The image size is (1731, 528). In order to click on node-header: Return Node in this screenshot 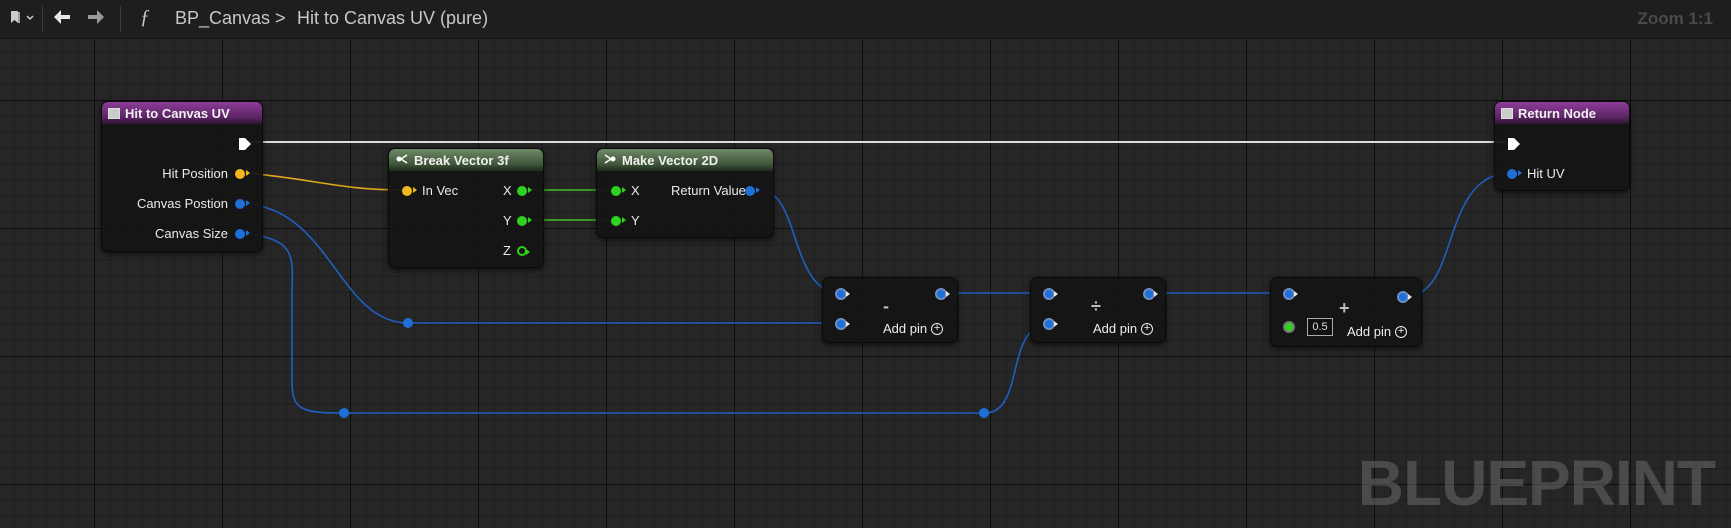, I will do `click(1562, 113)`.